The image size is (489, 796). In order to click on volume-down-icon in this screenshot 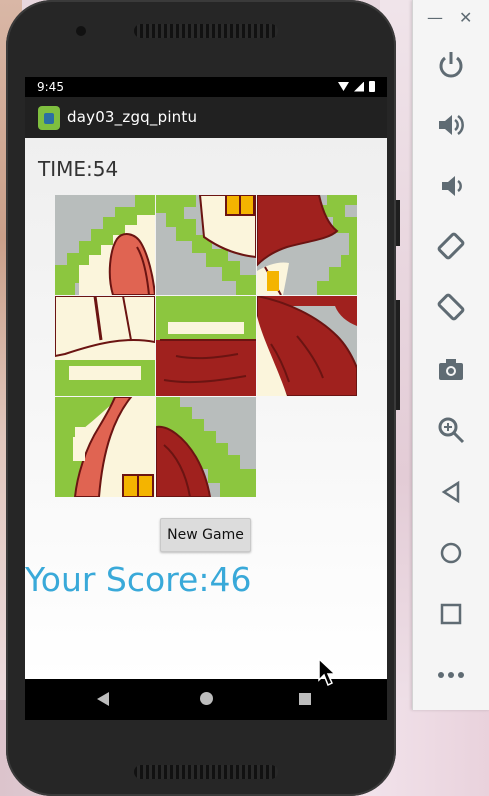, I will do `click(451, 186)`.